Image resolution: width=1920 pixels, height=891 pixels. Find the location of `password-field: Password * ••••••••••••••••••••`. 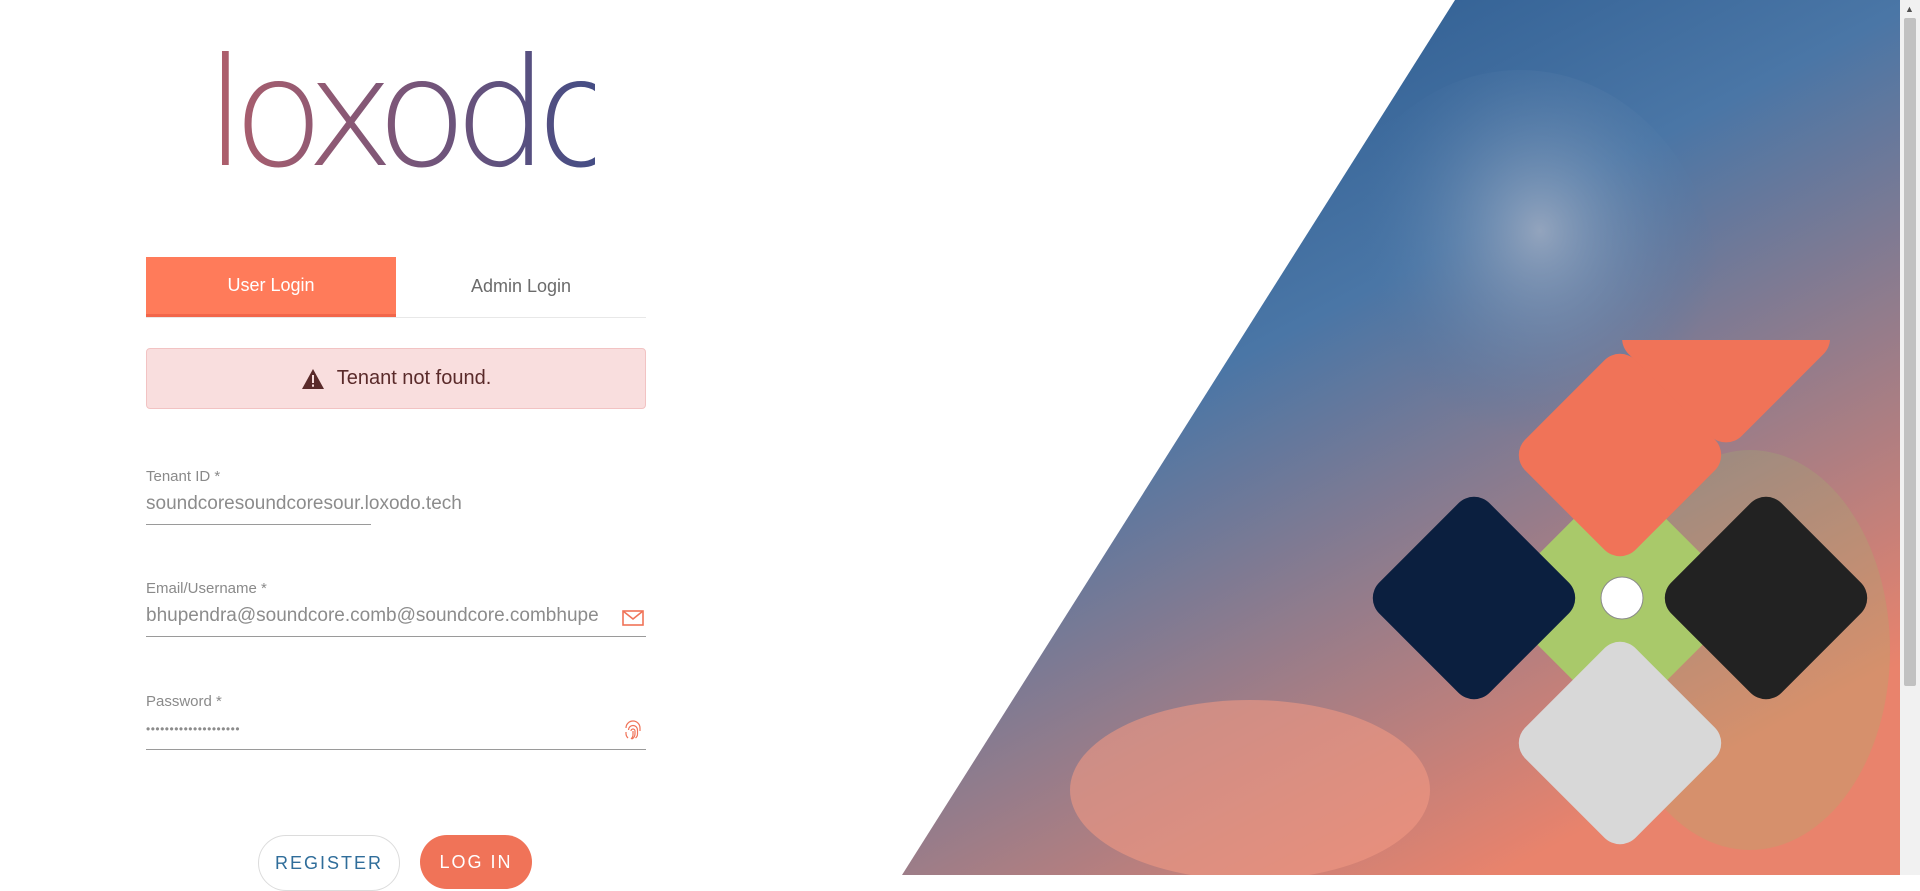

password-field: Password * •••••••••••••••••••• is located at coordinates (396, 723).